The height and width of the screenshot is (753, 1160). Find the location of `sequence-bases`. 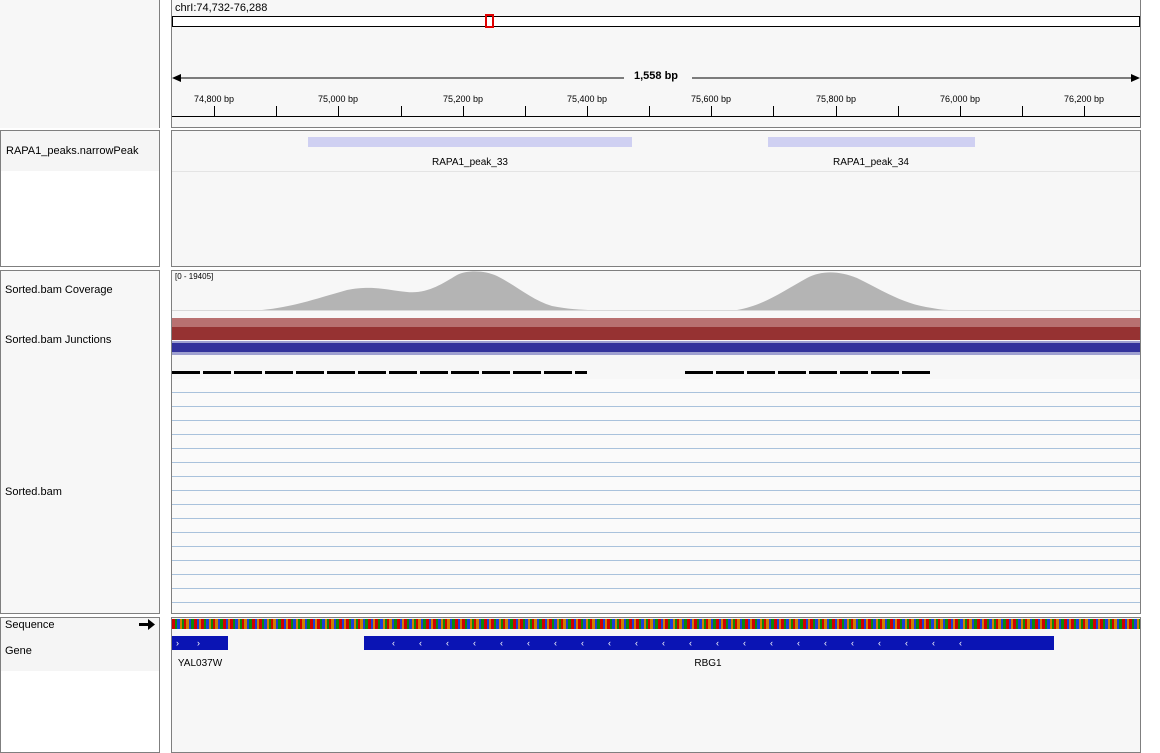

sequence-bases is located at coordinates (656, 624).